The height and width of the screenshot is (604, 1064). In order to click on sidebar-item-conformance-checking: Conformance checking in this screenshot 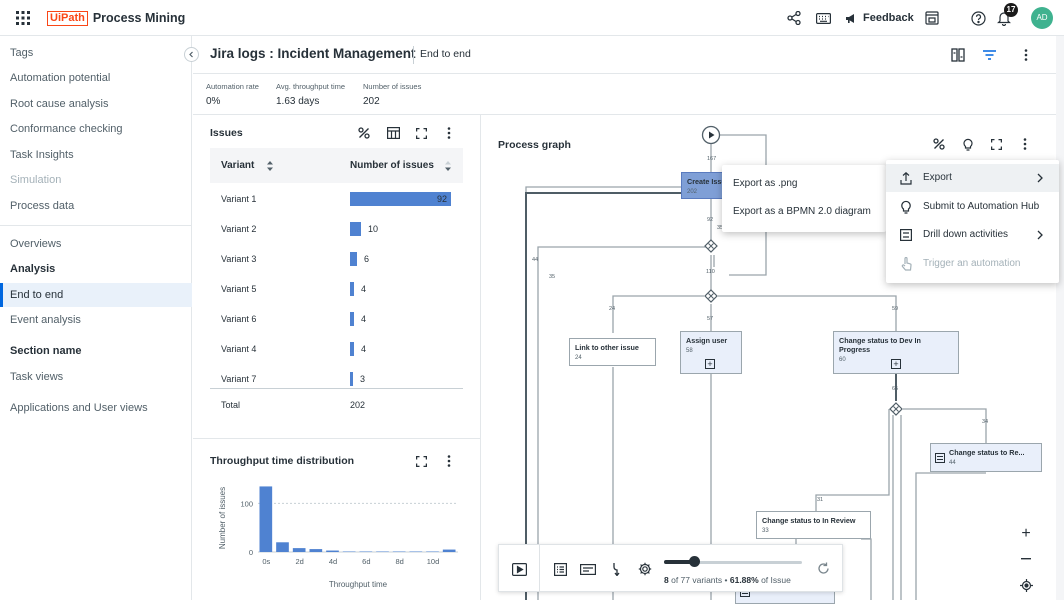, I will do `click(96, 129)`.